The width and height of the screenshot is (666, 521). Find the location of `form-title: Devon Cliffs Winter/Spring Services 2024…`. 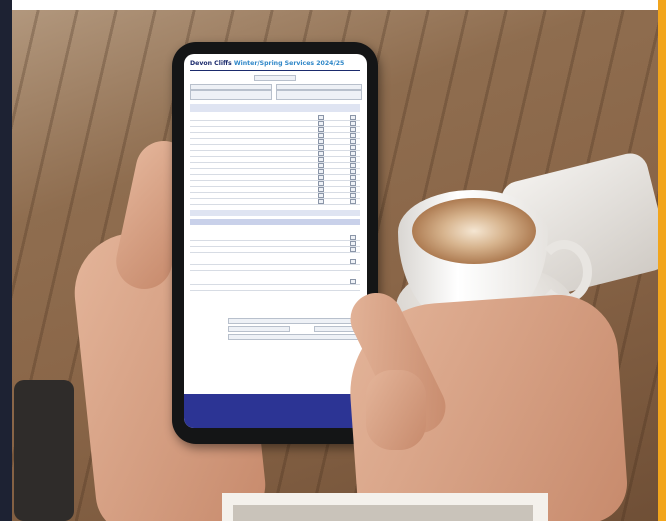

form-title: Devon Cliffs Winter/Spring Services 2024… is located at coordinates (275, 63).